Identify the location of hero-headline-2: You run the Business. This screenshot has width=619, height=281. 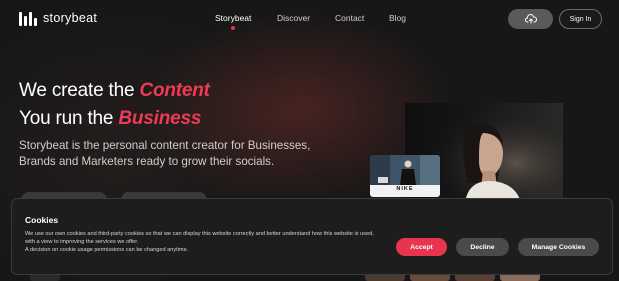
(110, 119).